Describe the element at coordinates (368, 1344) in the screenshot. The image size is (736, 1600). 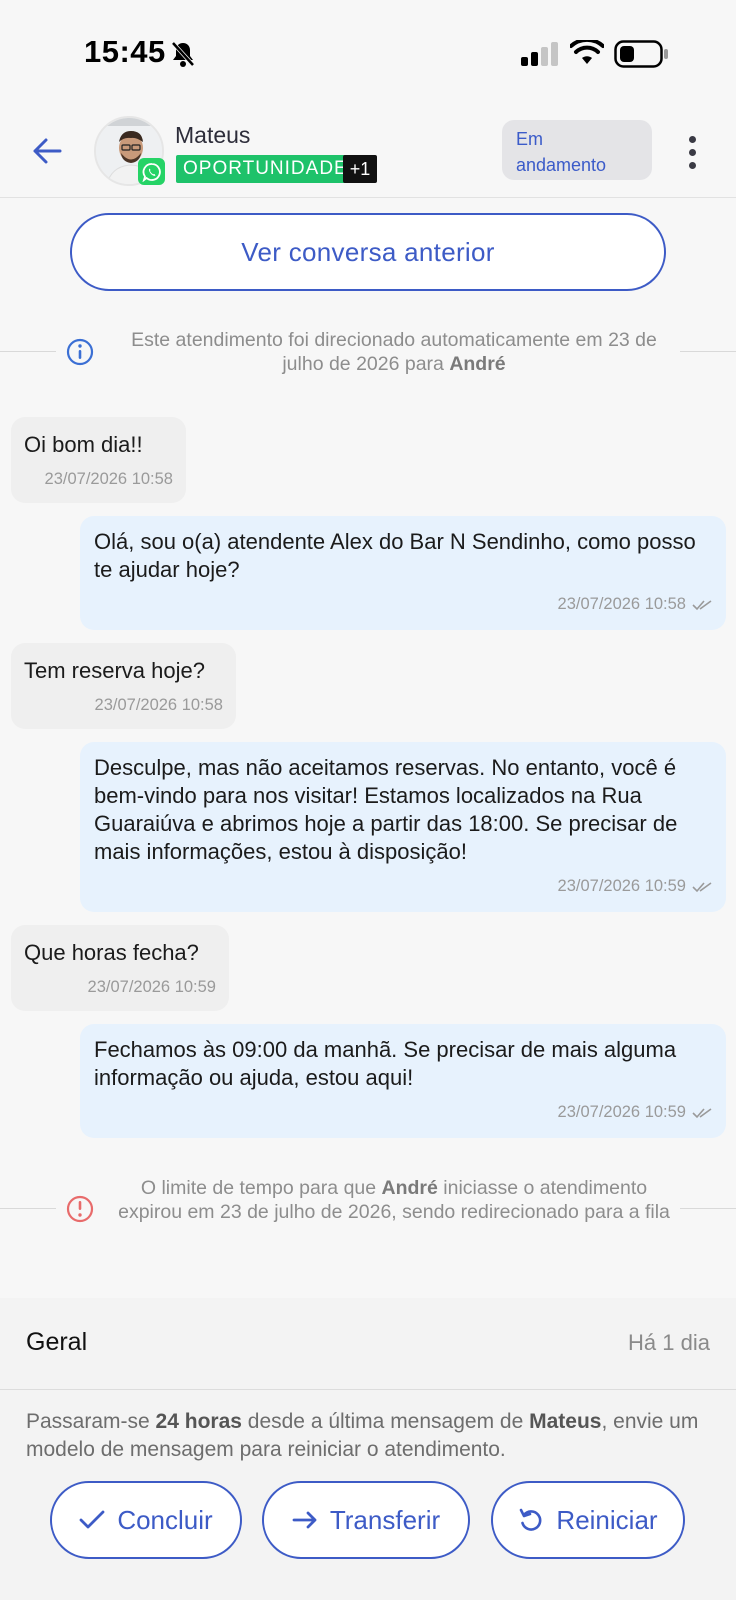
I see `panel-header: Geral Há 1 dia` at that location.